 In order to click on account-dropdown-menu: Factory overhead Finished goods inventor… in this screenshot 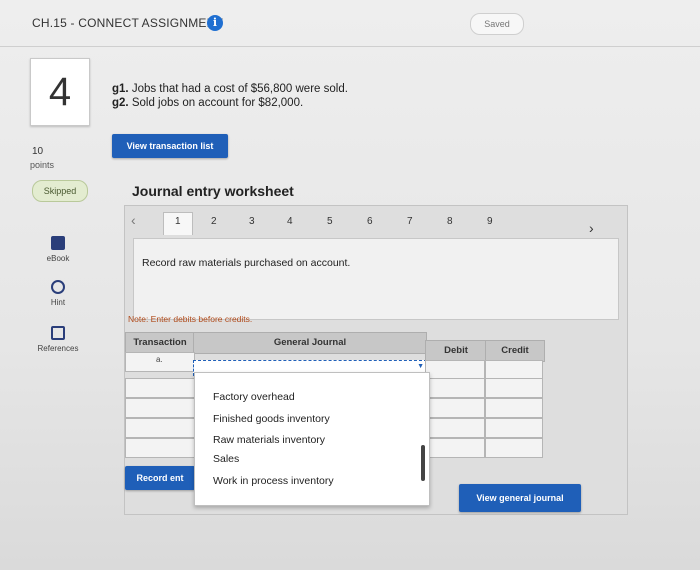, I will do `click(312, 439)`.